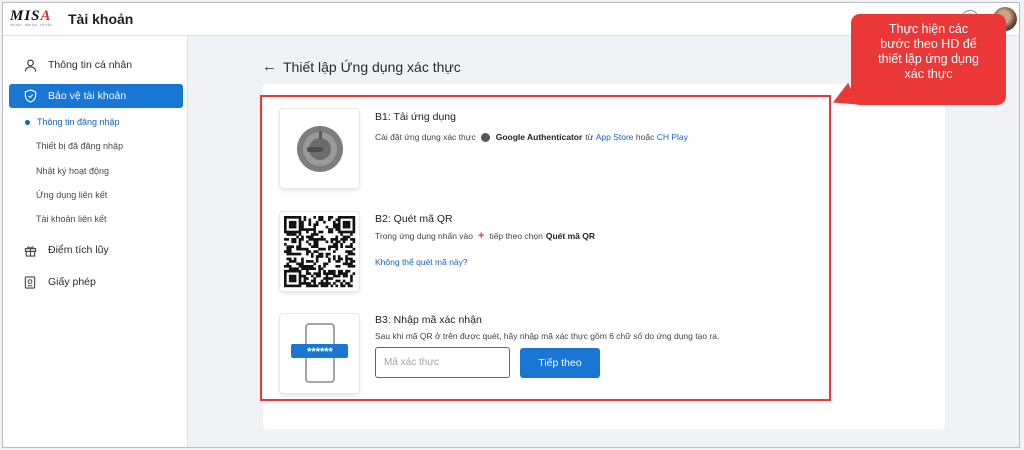 This screenshot has height=450, width=1024. Describe the element at coordinates (928, 44) in the screenshot. I see `callout-line: bước theo HD để` at that location.